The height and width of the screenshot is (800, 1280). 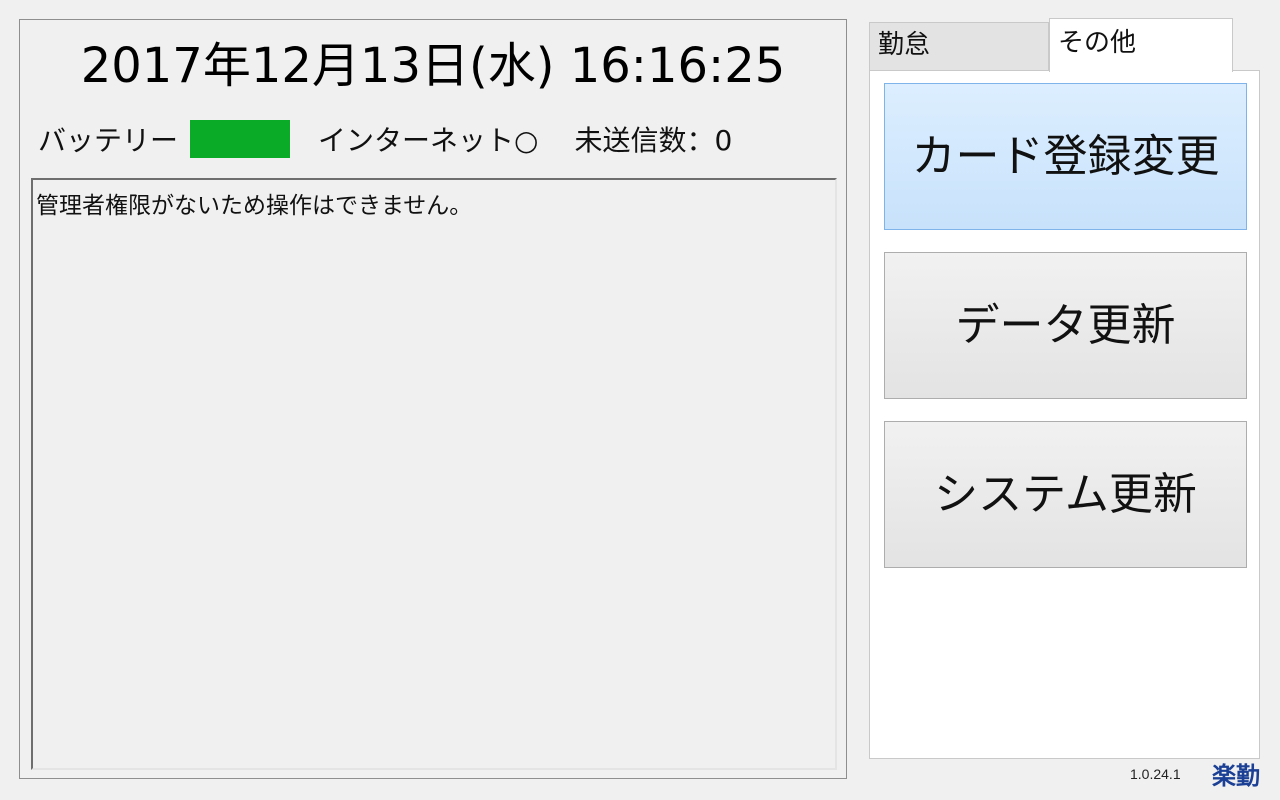 I want to click on card-registration-button: カード登録変更, so click(x=1065, y=156).